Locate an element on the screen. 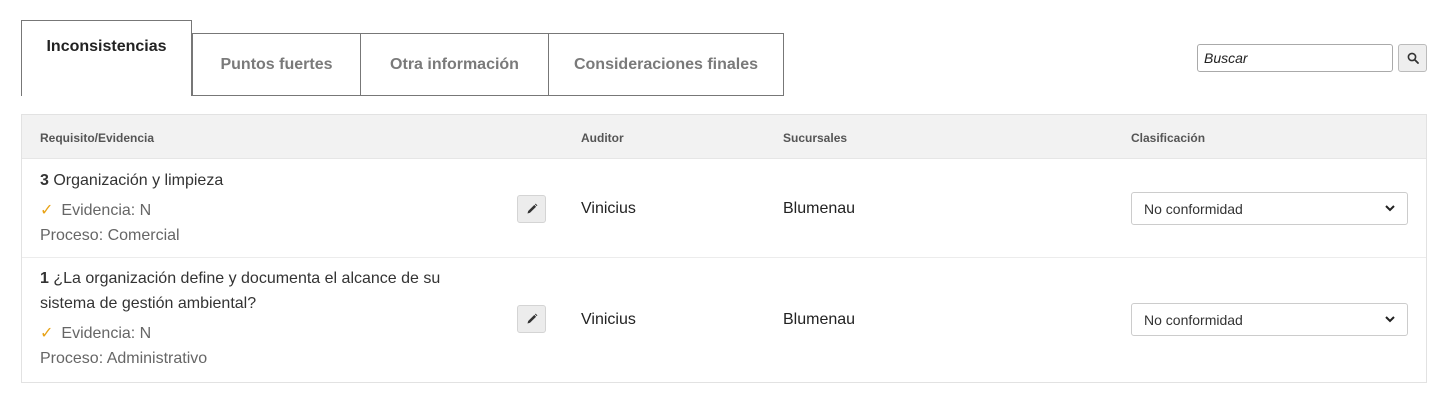  requirement-number: 1 is located at coordinates (44, 278).